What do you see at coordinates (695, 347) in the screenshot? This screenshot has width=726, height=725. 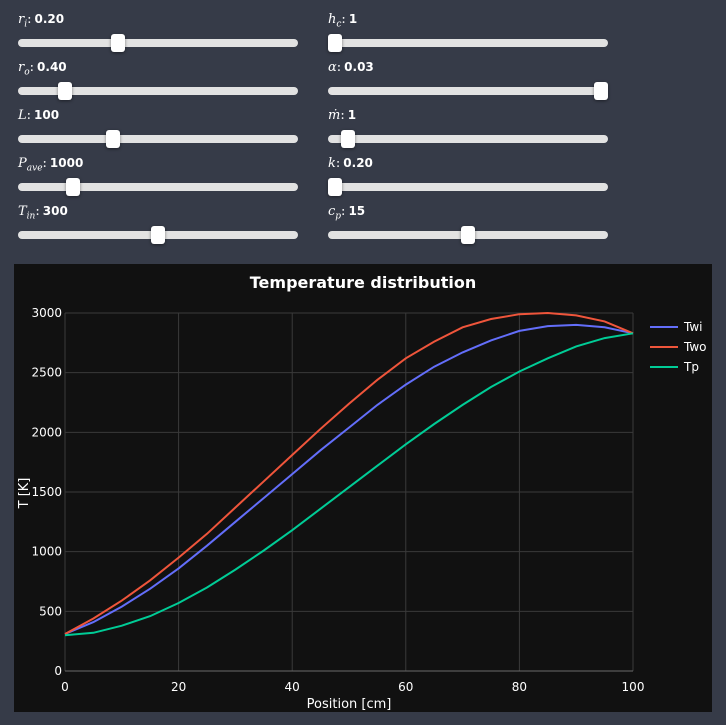 I see `legend-label-two: Two` at bounding box center [695, 347].